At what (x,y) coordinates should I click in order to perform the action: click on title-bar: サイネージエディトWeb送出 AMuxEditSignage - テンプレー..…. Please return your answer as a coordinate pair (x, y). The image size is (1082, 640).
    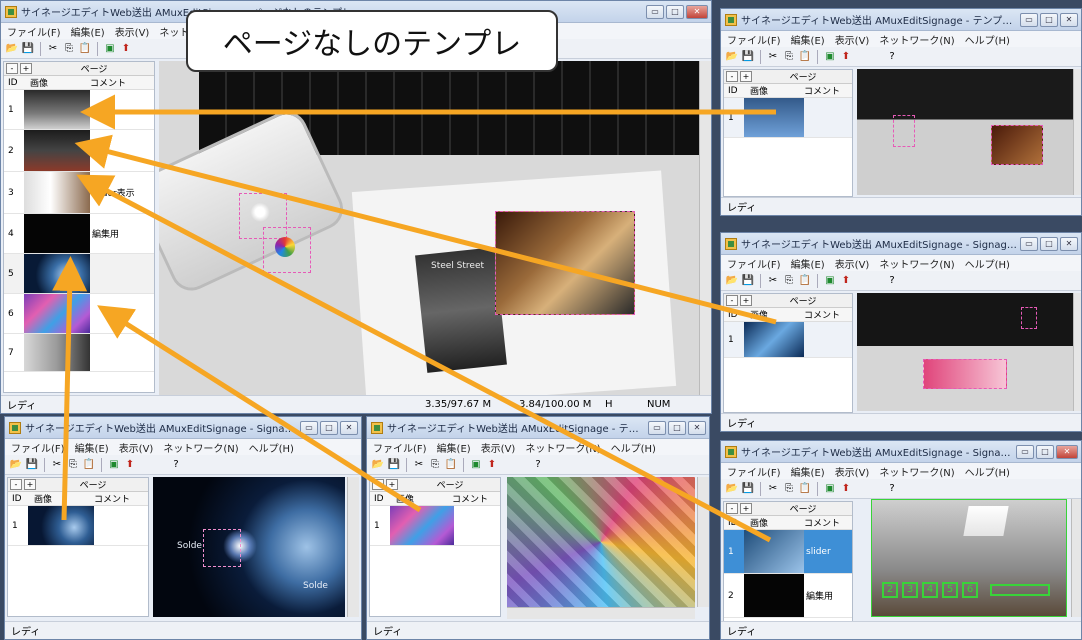
    Looking at the image, I should click on (538, 428).